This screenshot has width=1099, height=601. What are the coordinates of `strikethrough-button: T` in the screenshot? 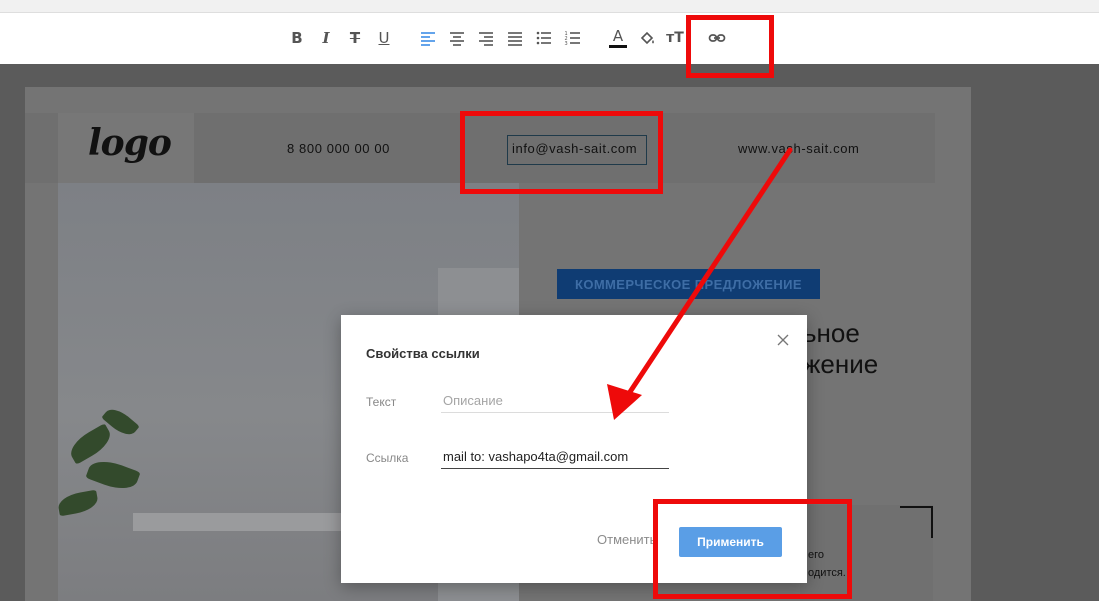 It's located at (355, 38).